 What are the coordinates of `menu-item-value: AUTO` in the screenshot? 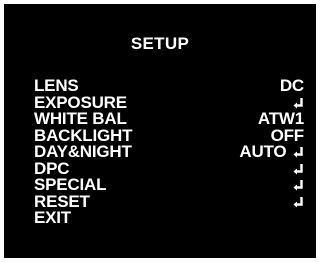 It's located at (271, 151).